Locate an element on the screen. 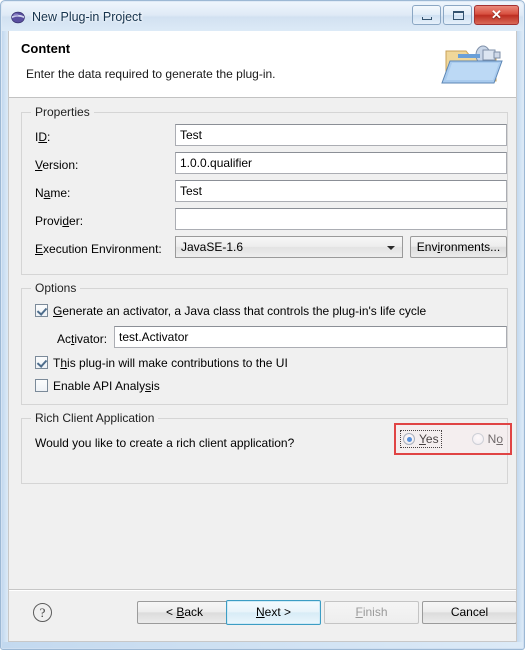  eclipse-icon is located at coordinates (18, 17).